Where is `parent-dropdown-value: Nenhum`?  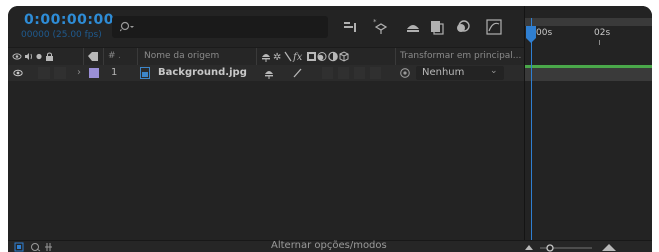 parent-dropdown-value: Nenhum is located at coordinates (443, 72).